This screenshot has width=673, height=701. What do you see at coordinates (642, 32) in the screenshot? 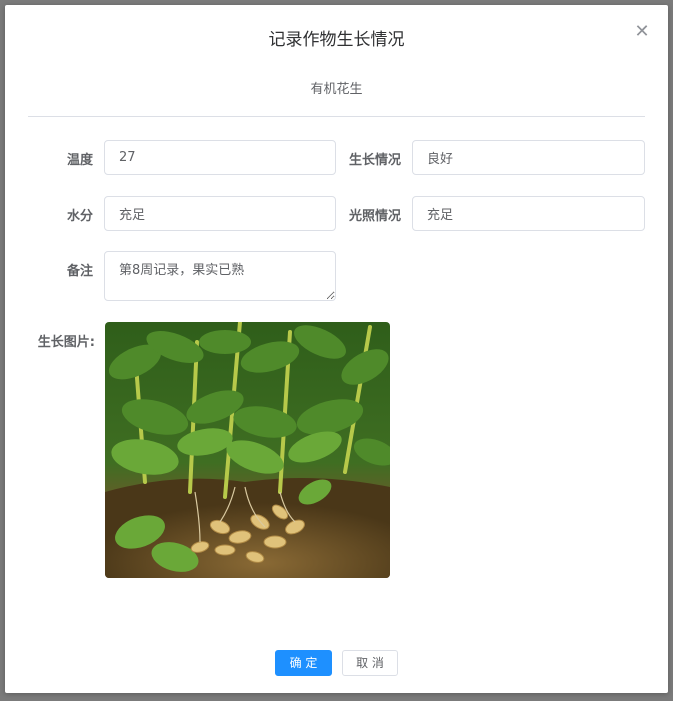
I see `close-icon: ✕` at bounding box center [642, 32].